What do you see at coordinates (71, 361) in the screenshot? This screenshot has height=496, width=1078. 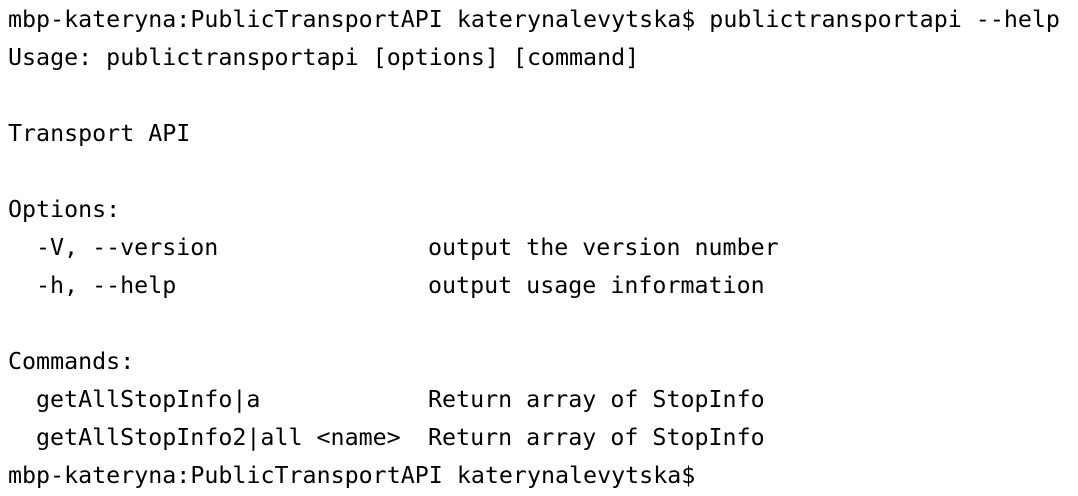 I see `commands-header: Commands:` at bounding box center [71, 361].